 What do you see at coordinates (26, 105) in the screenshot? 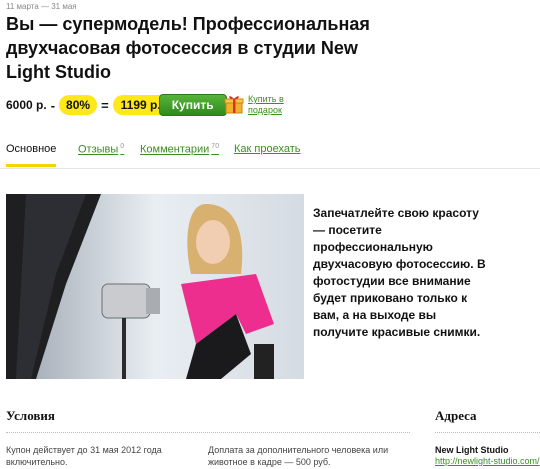
I see `original-price: 6000 р.` at bounding box center [26, 105].